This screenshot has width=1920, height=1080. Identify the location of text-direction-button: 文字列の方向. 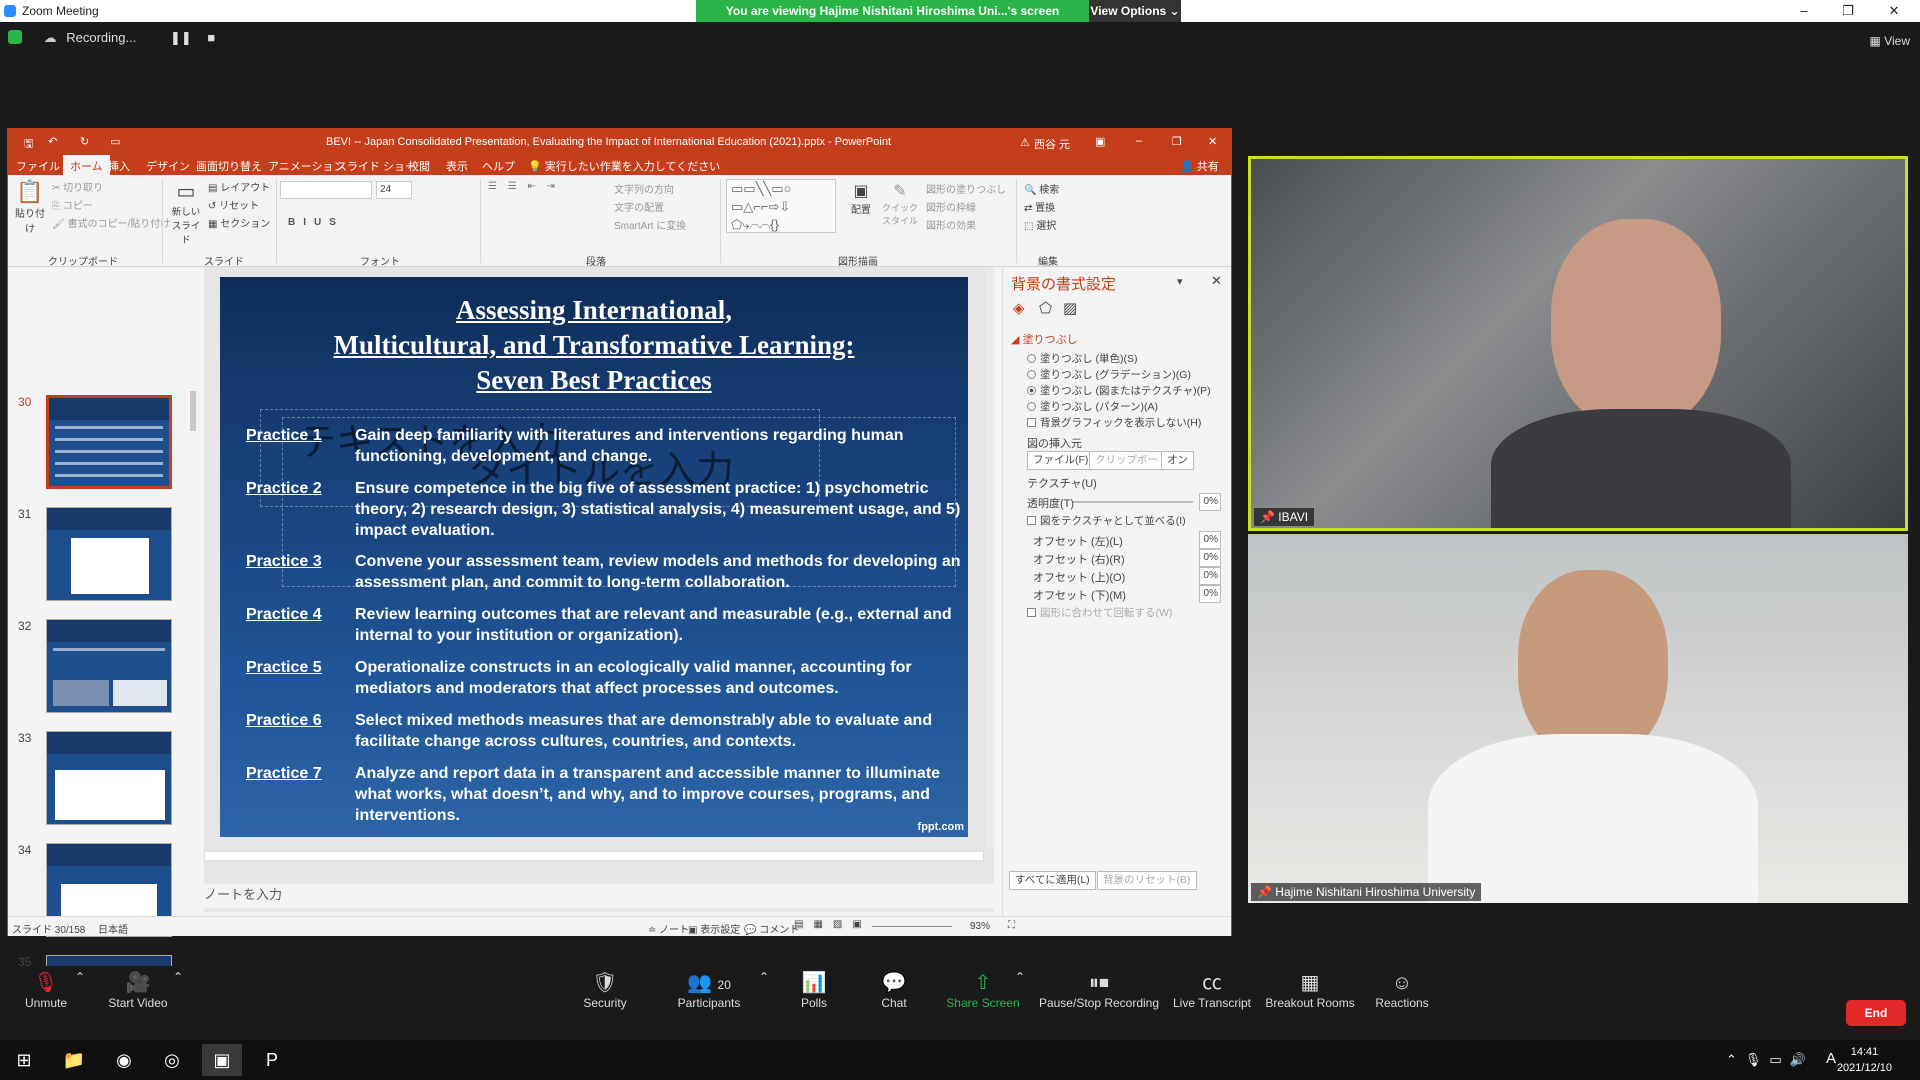
(644, 188).